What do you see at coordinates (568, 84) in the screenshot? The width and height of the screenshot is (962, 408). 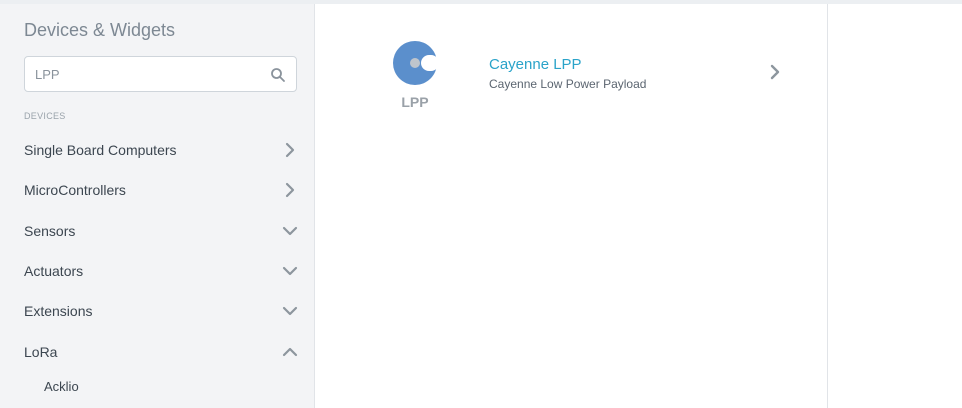 I see `result-subtitle: Cayenne Low Power Payload` at bounding box center [568, 84].